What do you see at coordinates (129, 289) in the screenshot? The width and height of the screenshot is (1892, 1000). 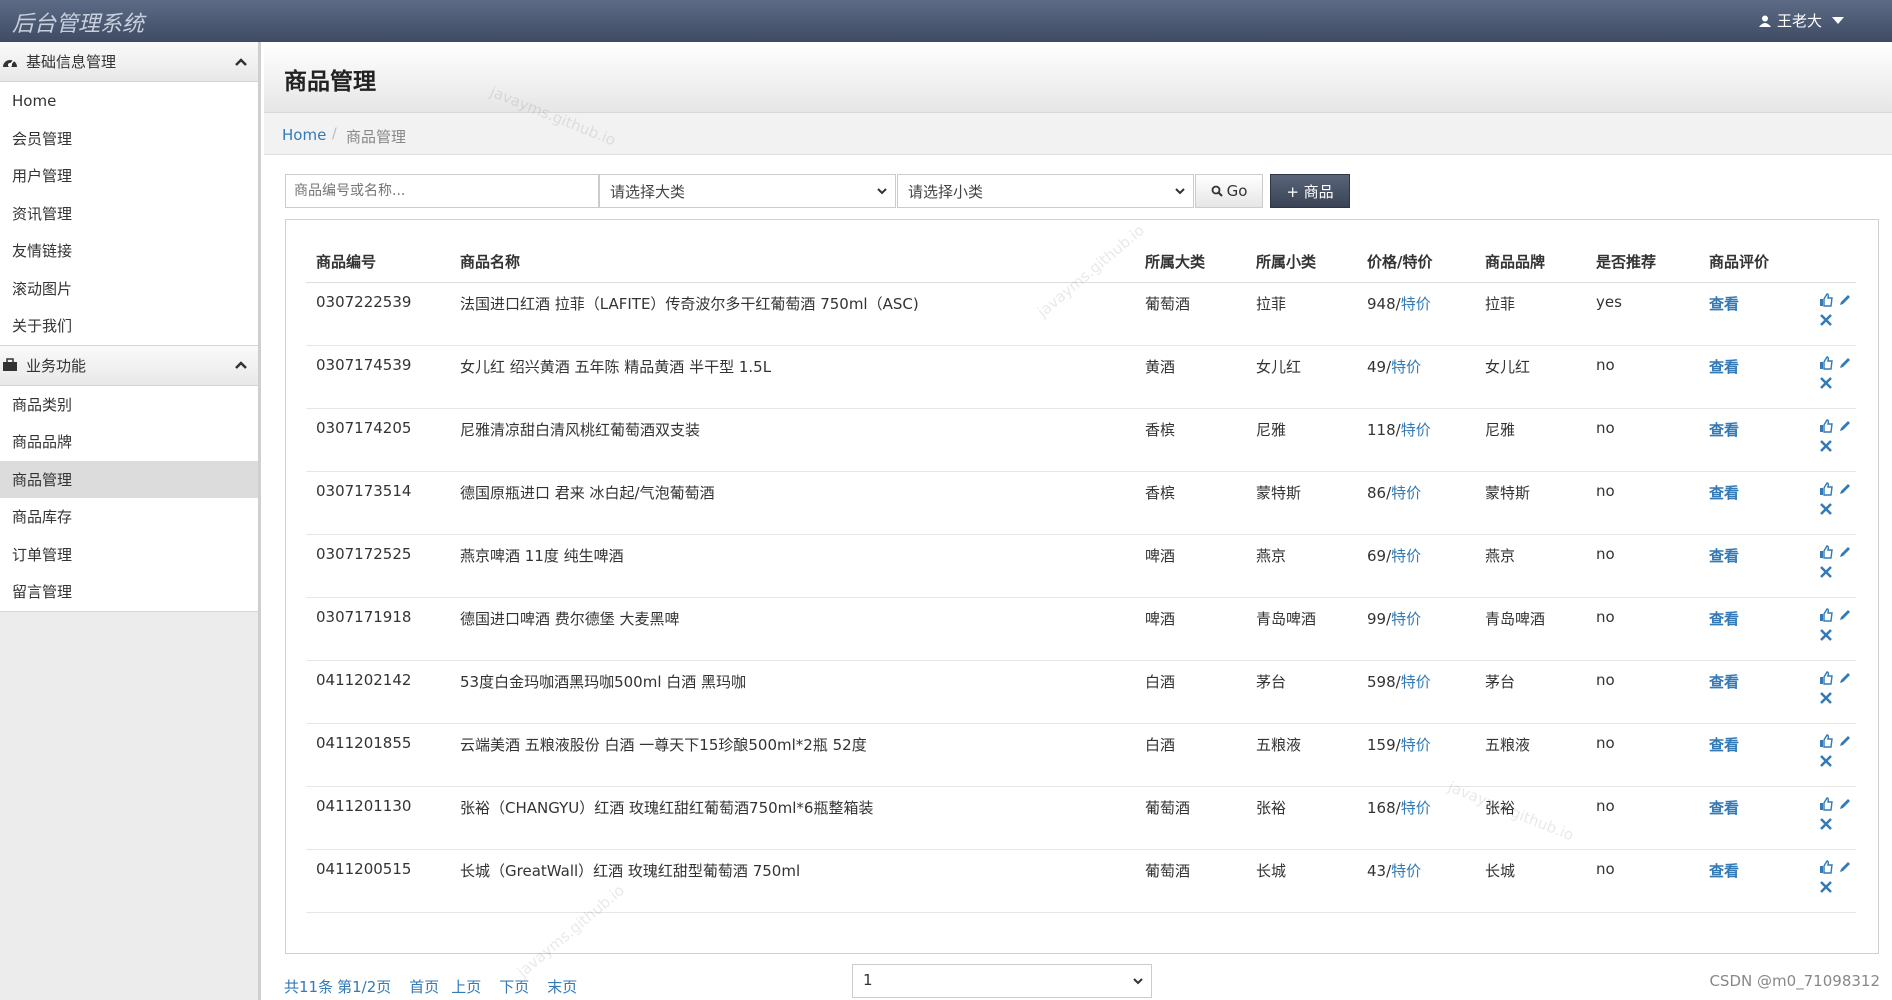 I see `sidebar-item-carousel: 滚动图片` at bounding box center [129, 289].